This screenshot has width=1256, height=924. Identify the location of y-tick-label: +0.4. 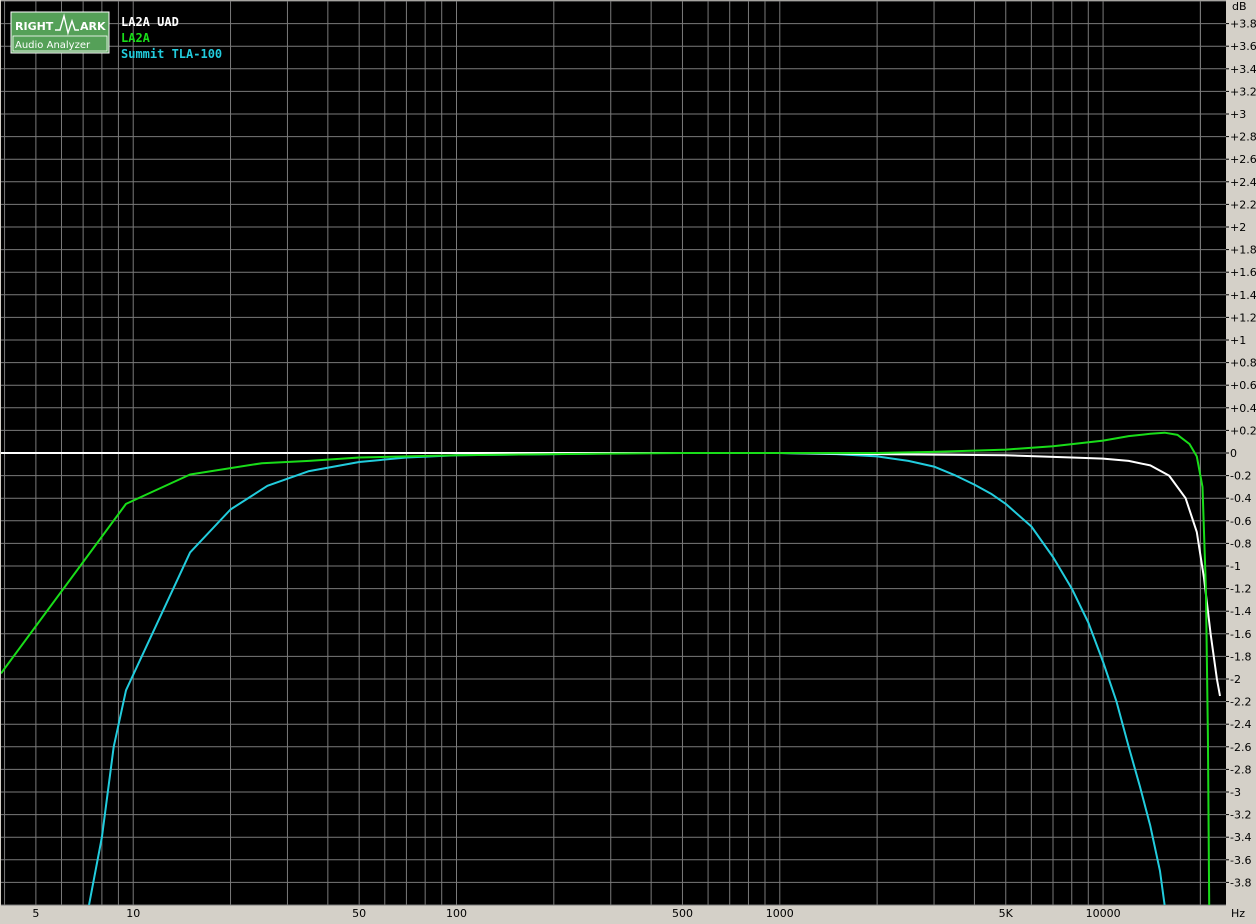
(1243, 408).